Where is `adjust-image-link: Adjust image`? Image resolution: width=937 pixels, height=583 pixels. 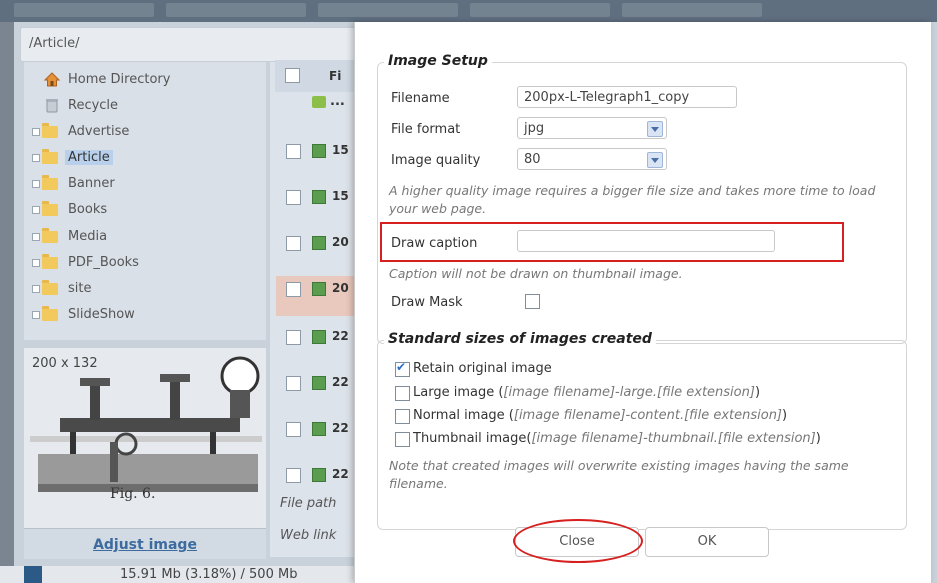
adjust-image-link: Adjust image is located at coordinates (145, 545).